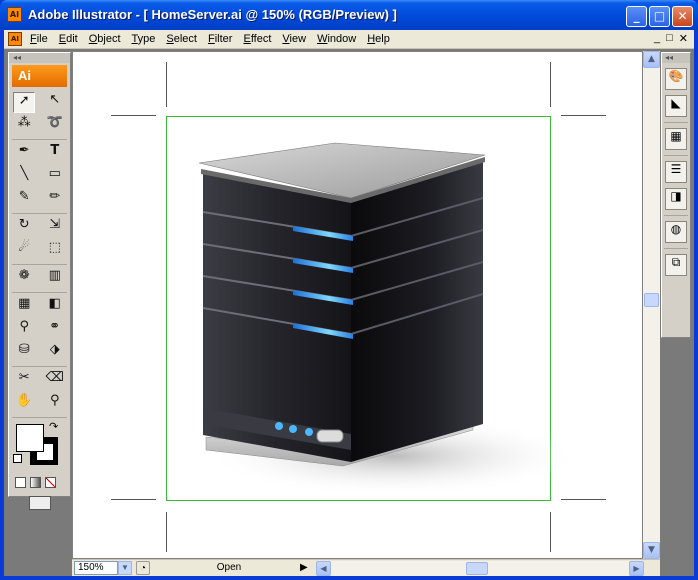  What do you see at coordinates (676, 79) in the screenshot?
I see `color-panel-icon: 🎨` at bounding box center [676, 79].